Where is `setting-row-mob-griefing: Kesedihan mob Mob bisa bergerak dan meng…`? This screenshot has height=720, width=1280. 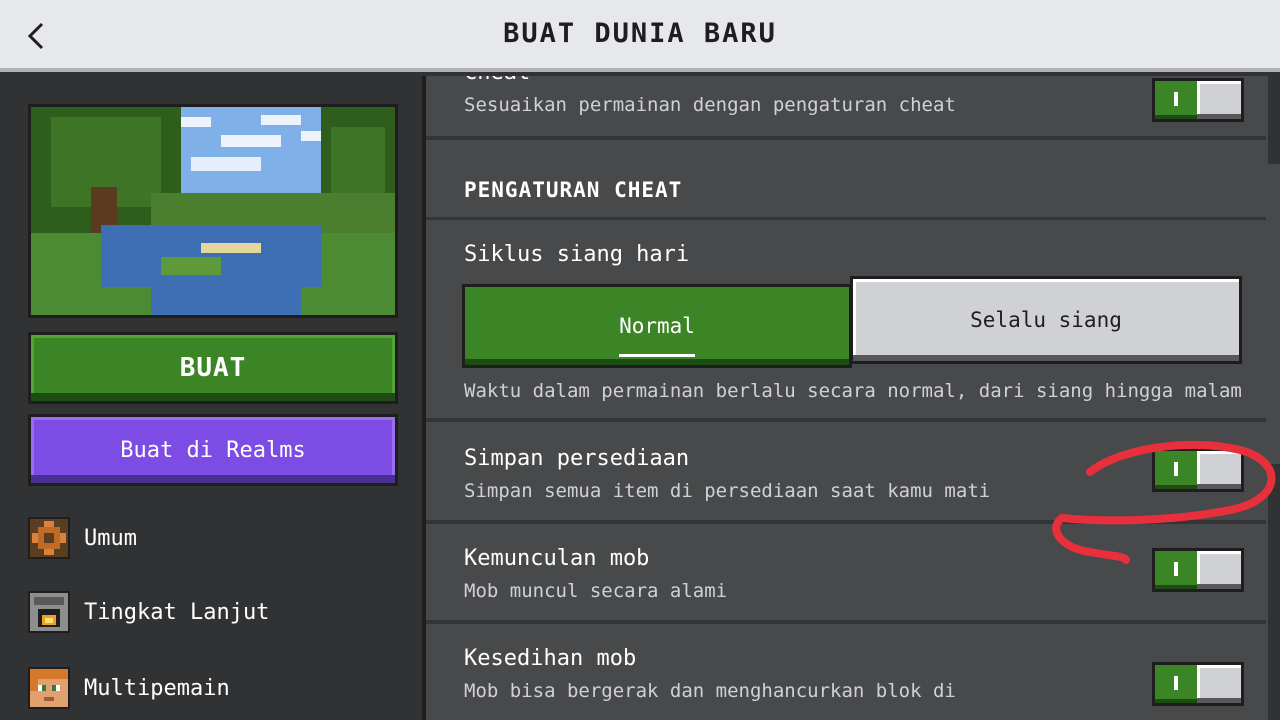
setting-row-mob-griefing: Kesedihan mob Mob bisa bergerak dan meng… is located at coordinates (846, 674).